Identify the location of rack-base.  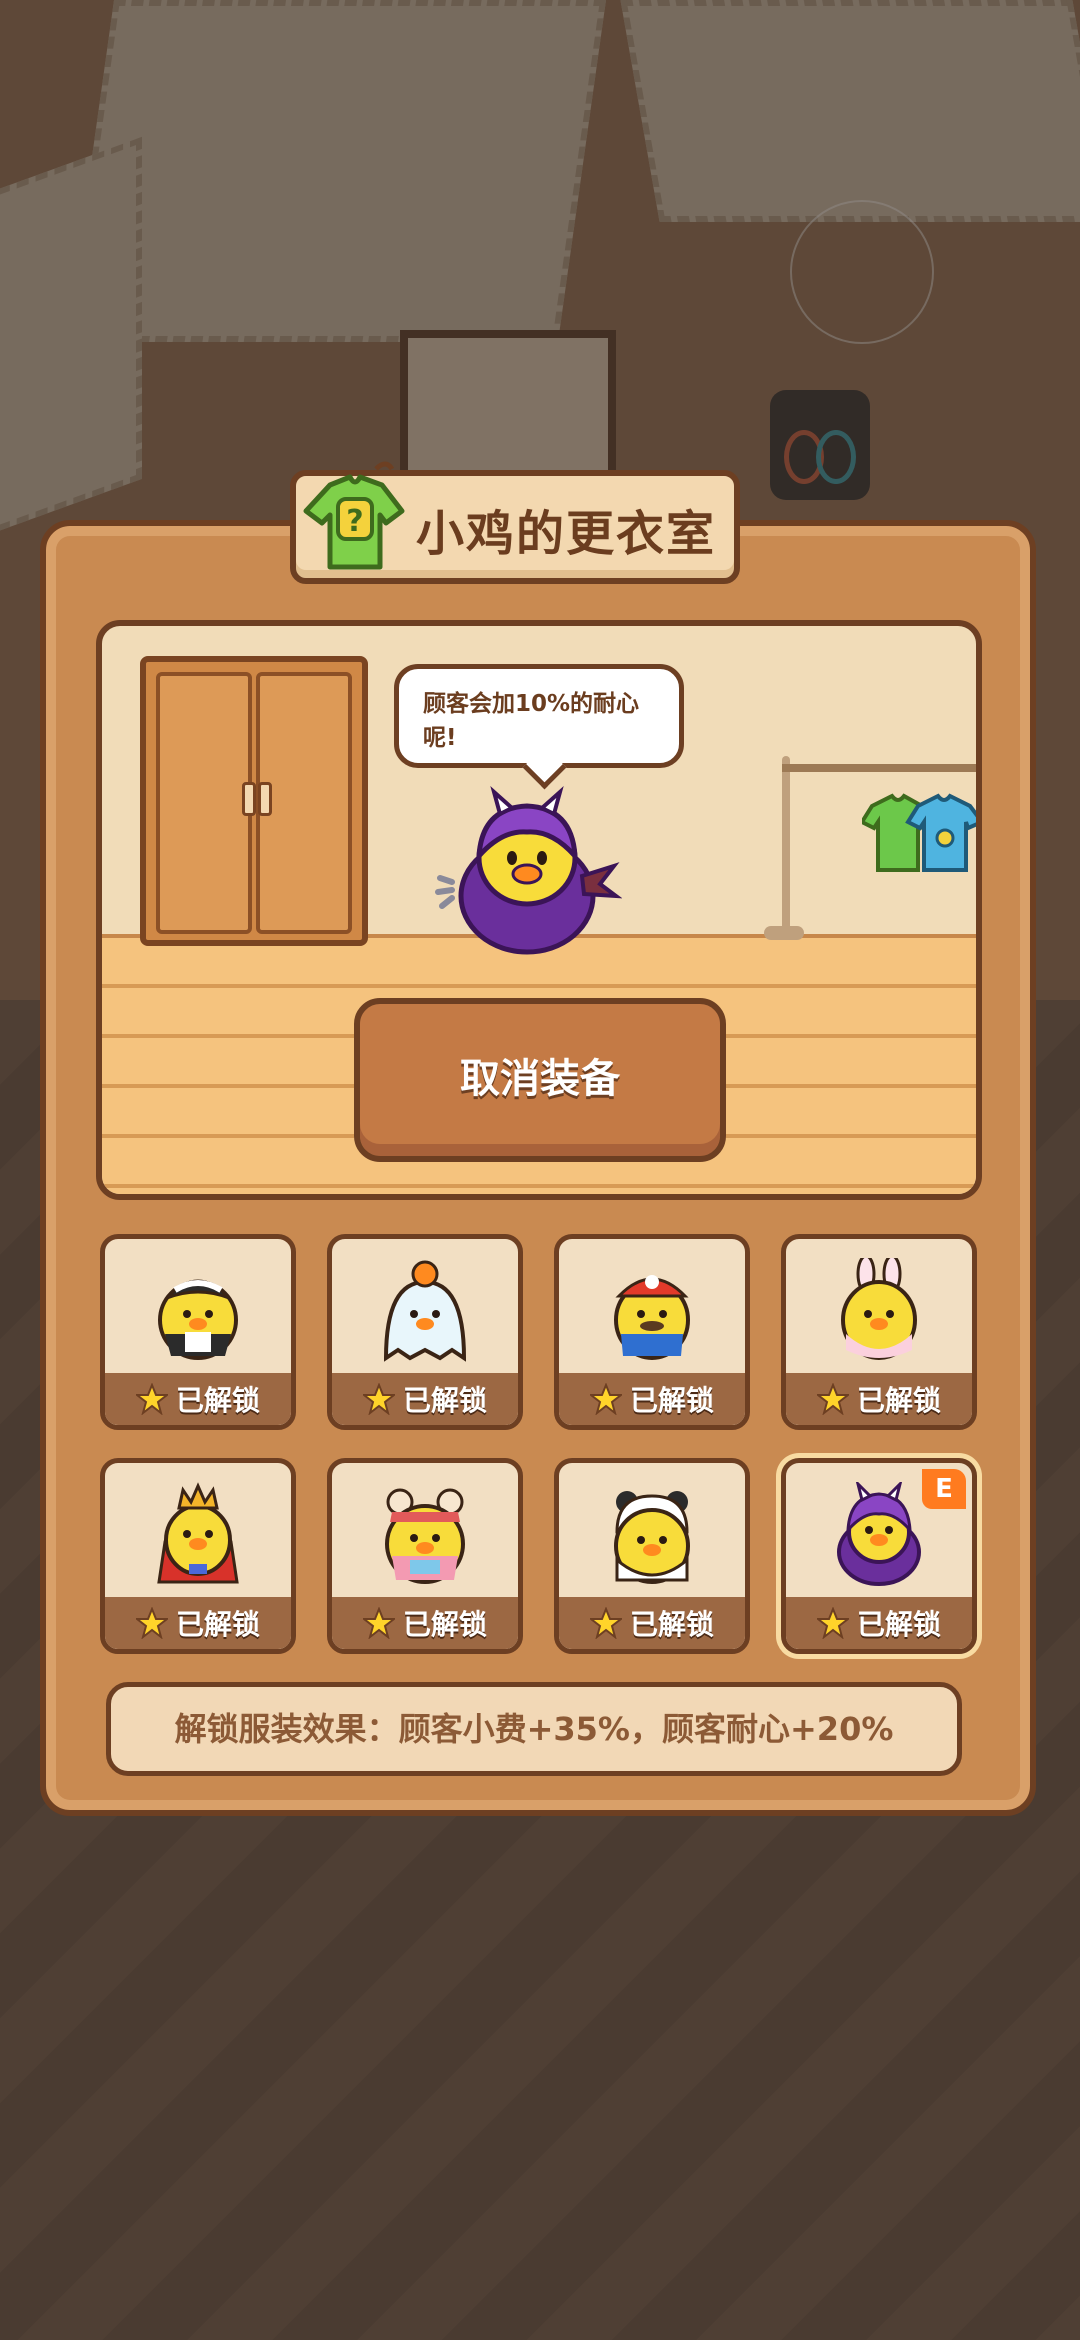
(784, 933).